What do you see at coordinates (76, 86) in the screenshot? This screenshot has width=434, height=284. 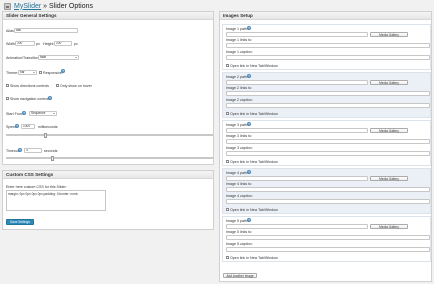 I see `hover-label: Only show on hover` at bounding box center [76, 86].